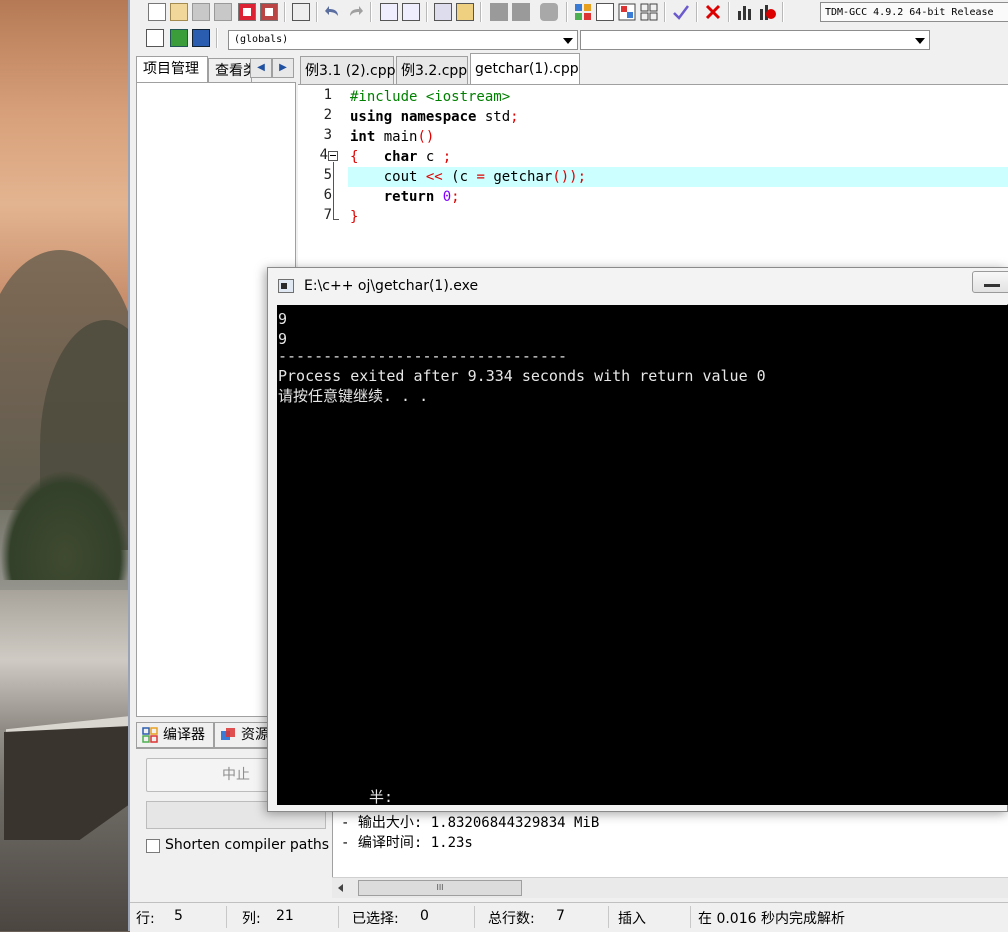  I want to click on code-line-5: cout << (c = getchar());, so click(485, 177).